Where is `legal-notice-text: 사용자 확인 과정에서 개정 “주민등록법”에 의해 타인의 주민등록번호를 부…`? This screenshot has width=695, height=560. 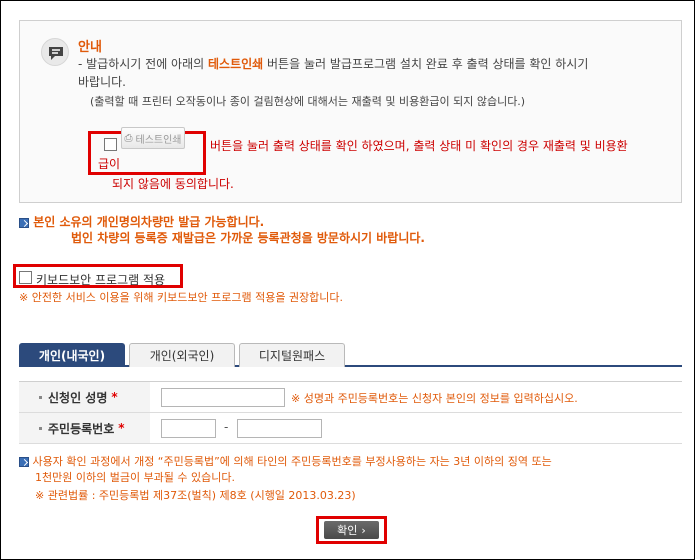 legal-notice-text: 사용자 확인 과정에서 개정 “주민등록법”에 의해 타인의 주민등록번호를 부… is located at coordinates (292, 461).